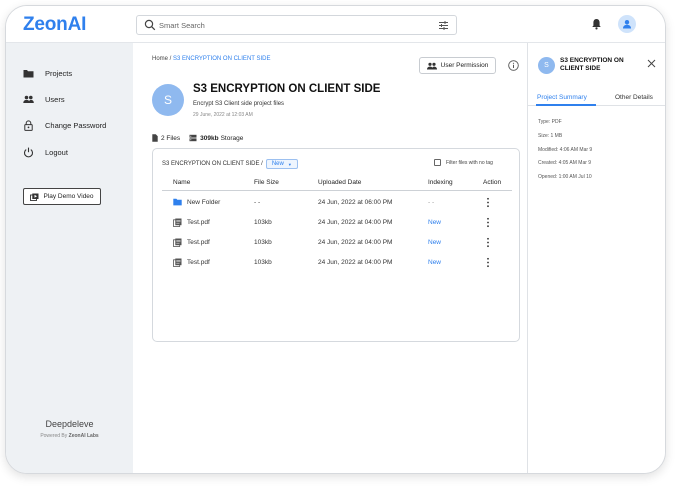 The width and height of the screenshot is (694, 503). What do you see at coordinates (155, 138) in the screenshot?
I see `file-icon` at bounding box center [155, 138].